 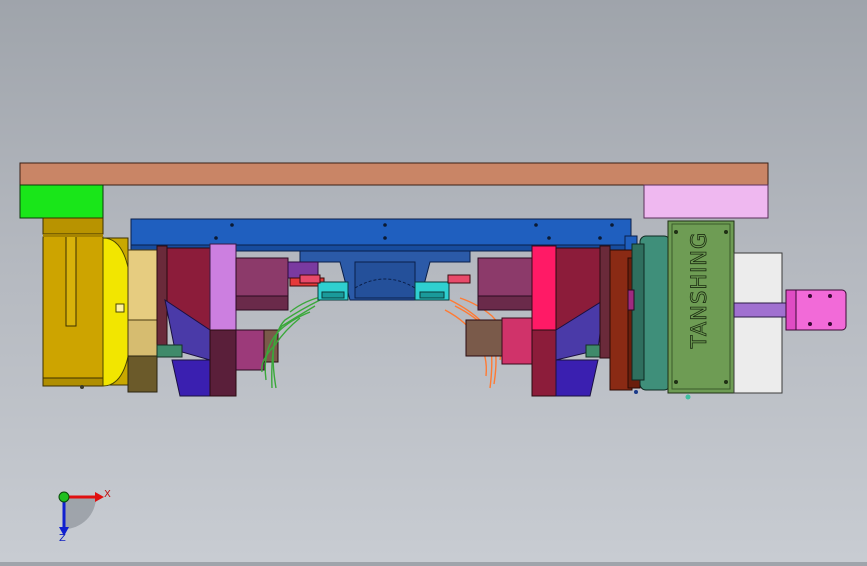 What do you see at coordinates (761, 310) in the screenshot?
I see `output-shaft` at bounding box center [761, 310].